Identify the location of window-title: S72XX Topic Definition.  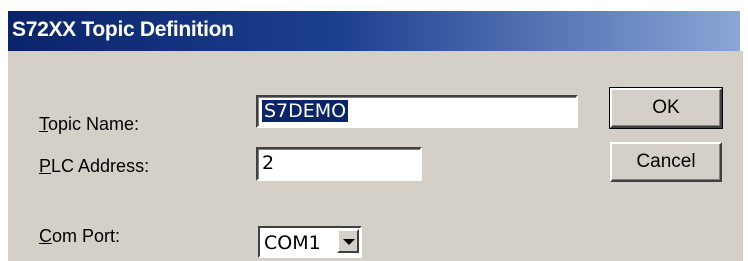
(123, 29).